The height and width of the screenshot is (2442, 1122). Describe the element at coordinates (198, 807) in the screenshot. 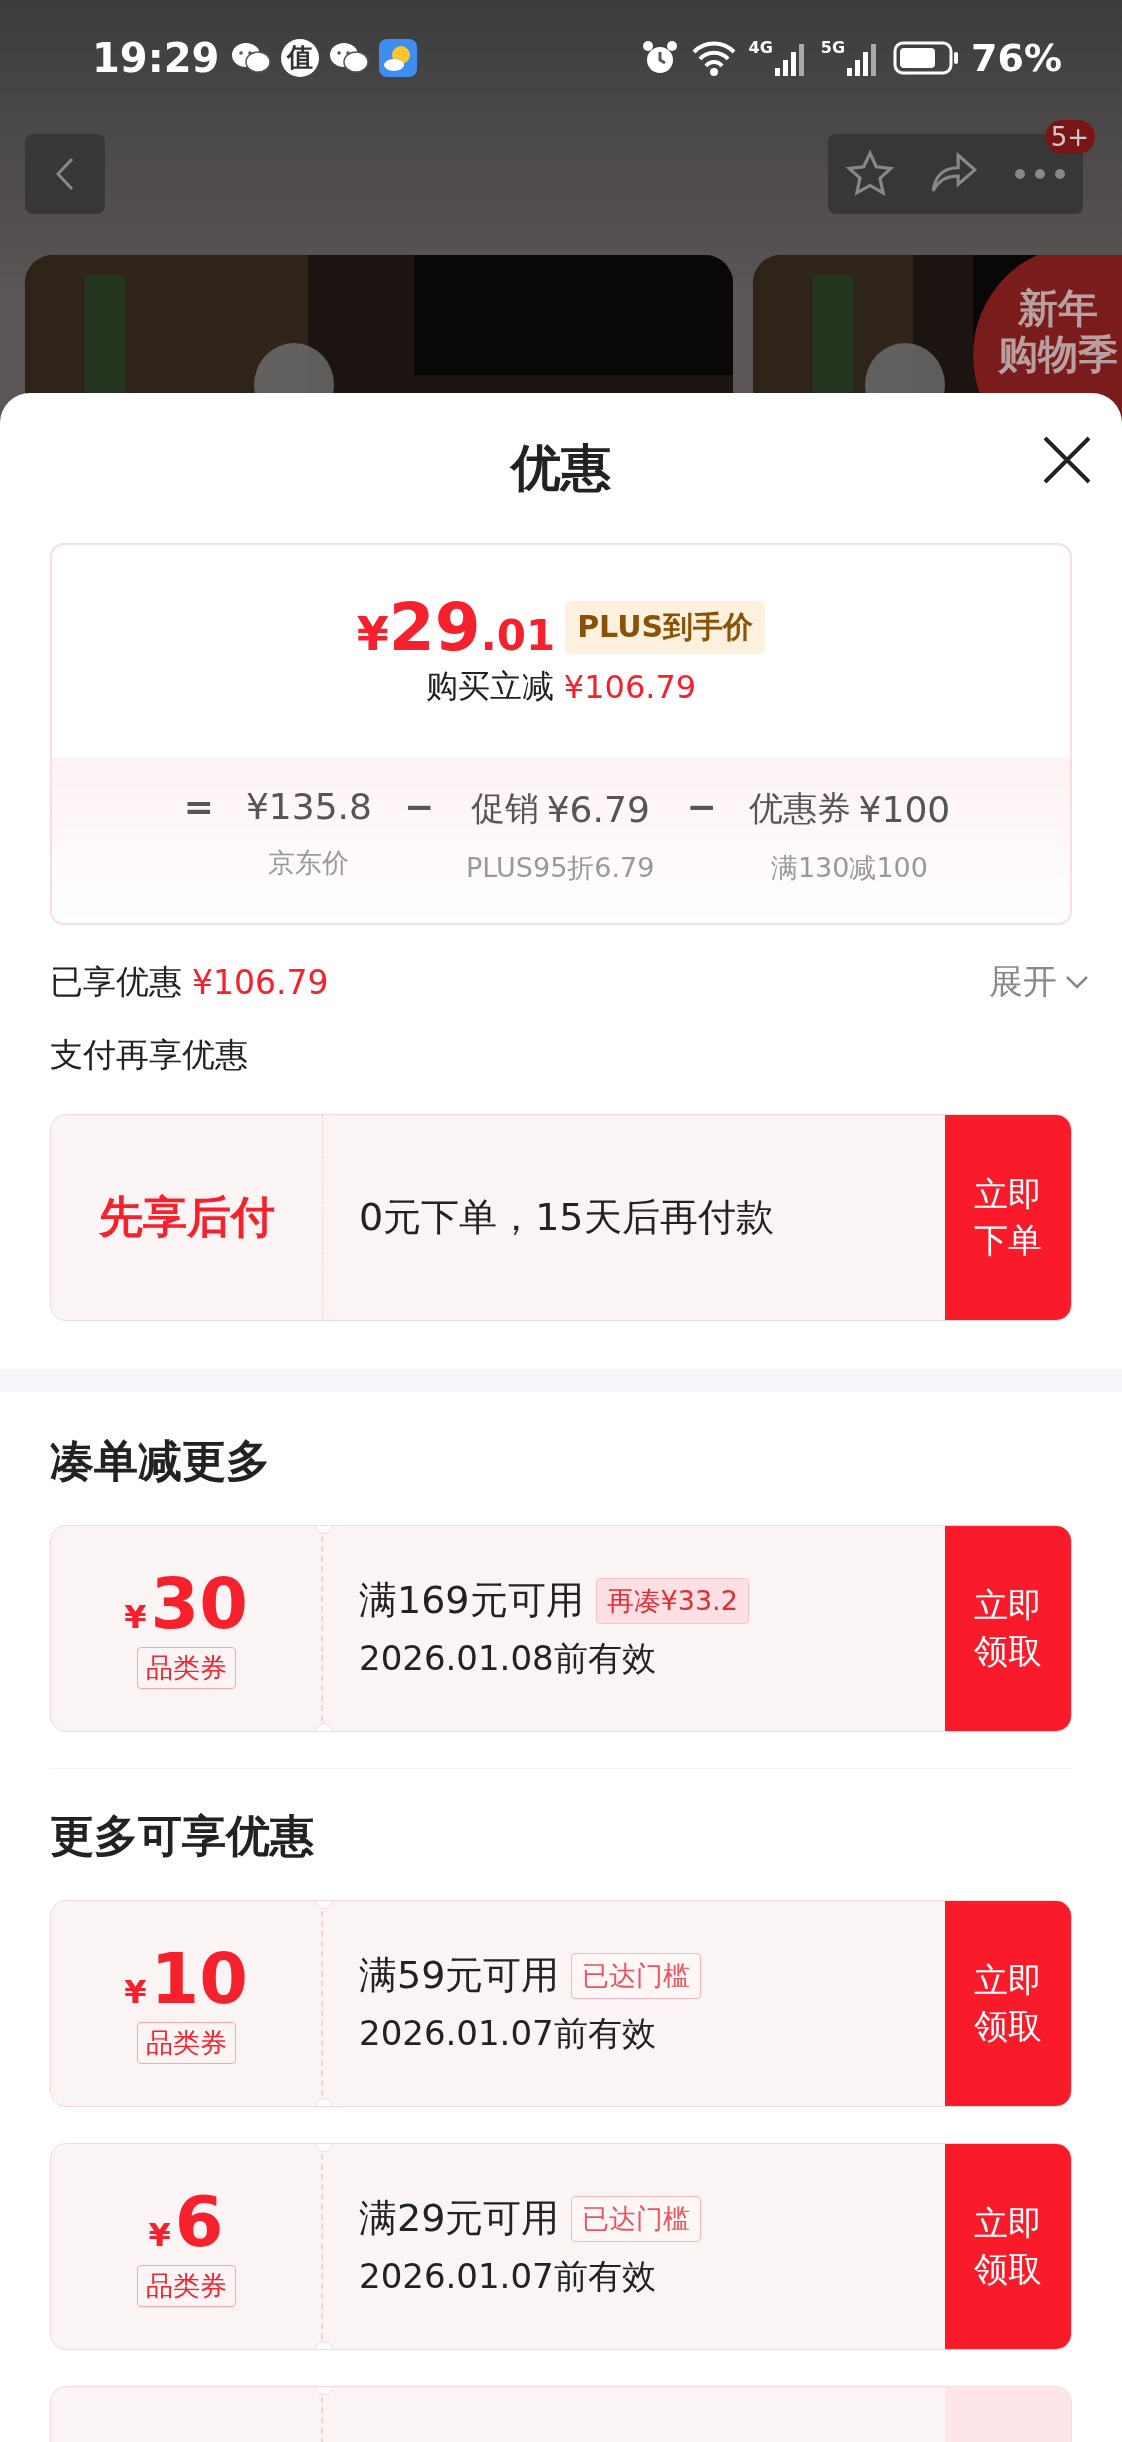

I see `operator-sign: =` at that location.